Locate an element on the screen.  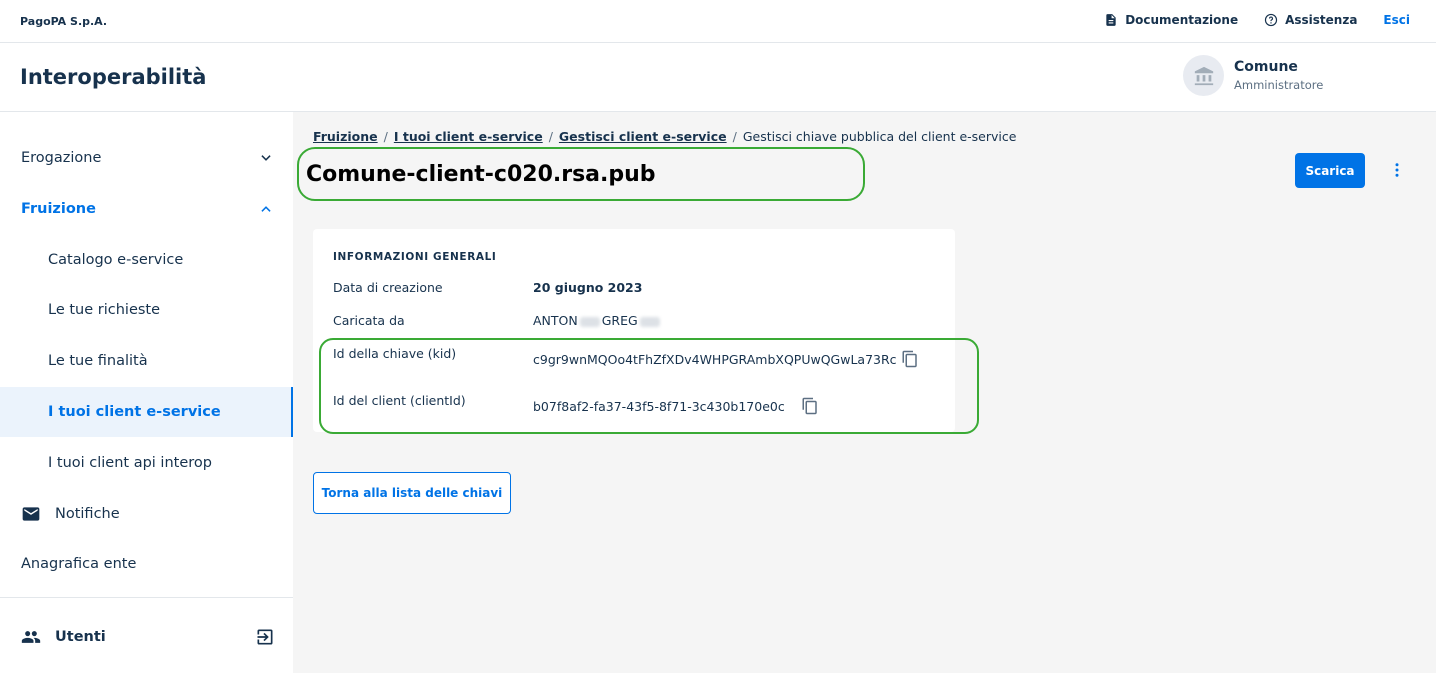
more-actions-icon is located at coordinates (1397, 170).